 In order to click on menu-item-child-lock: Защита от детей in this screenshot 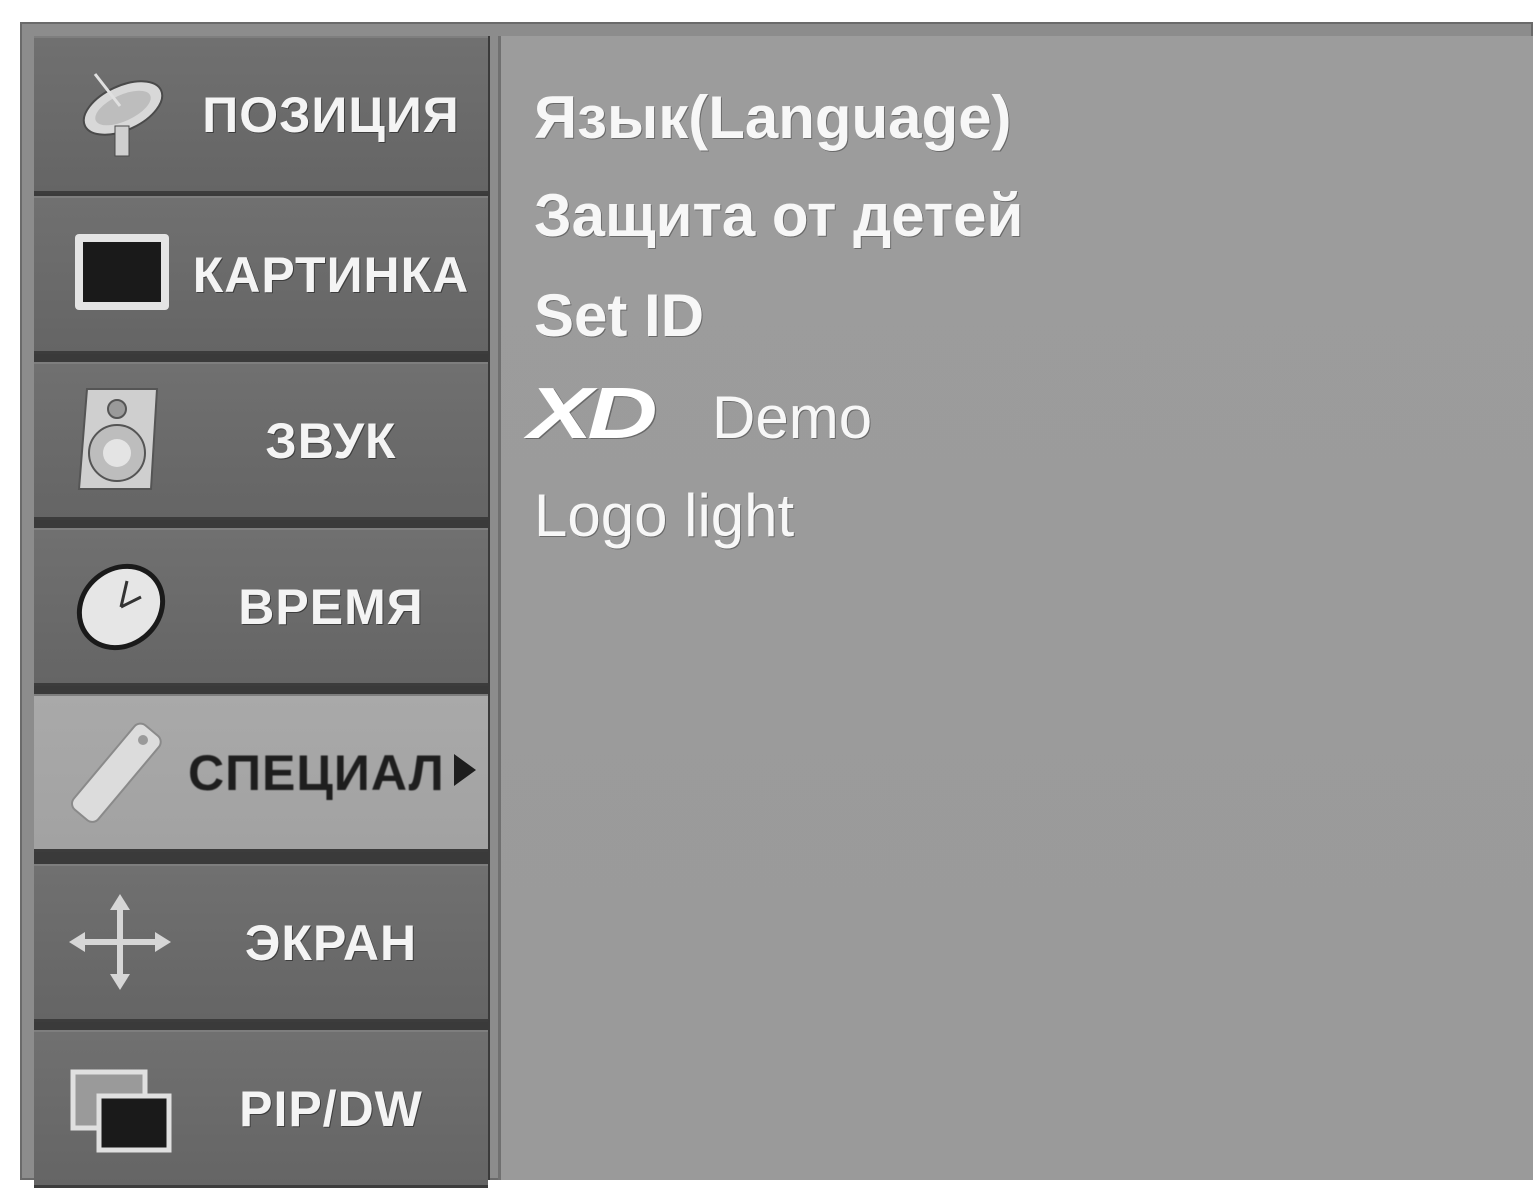, I will do `click(778, 216)`.